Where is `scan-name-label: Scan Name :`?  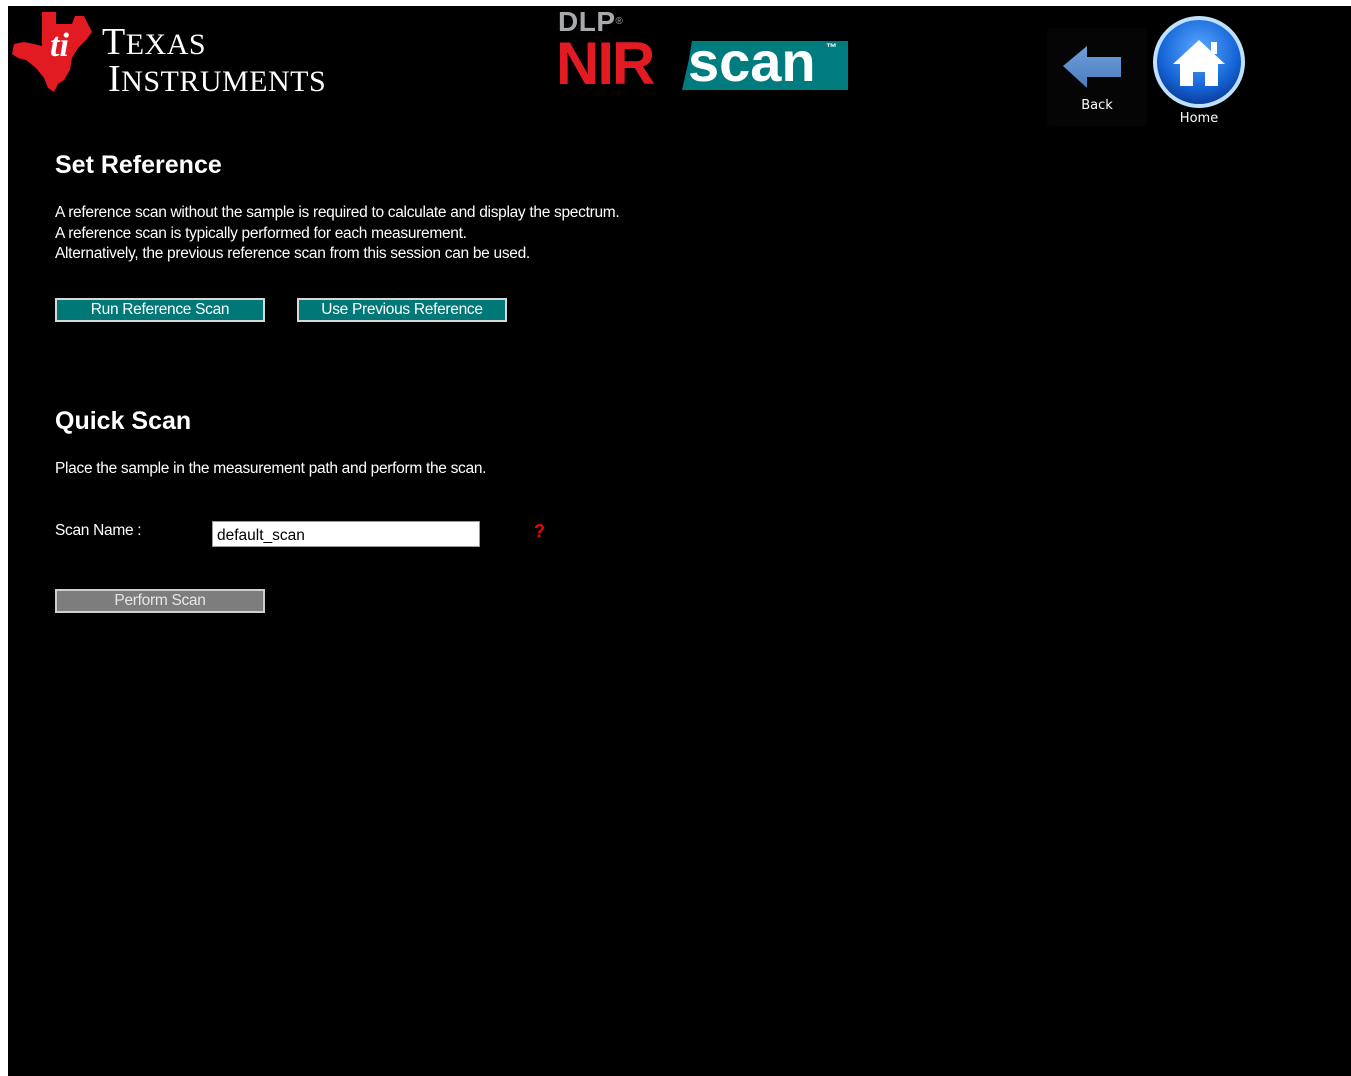 scan-name-label: Scan Name : is located at coordinates (98, 530).